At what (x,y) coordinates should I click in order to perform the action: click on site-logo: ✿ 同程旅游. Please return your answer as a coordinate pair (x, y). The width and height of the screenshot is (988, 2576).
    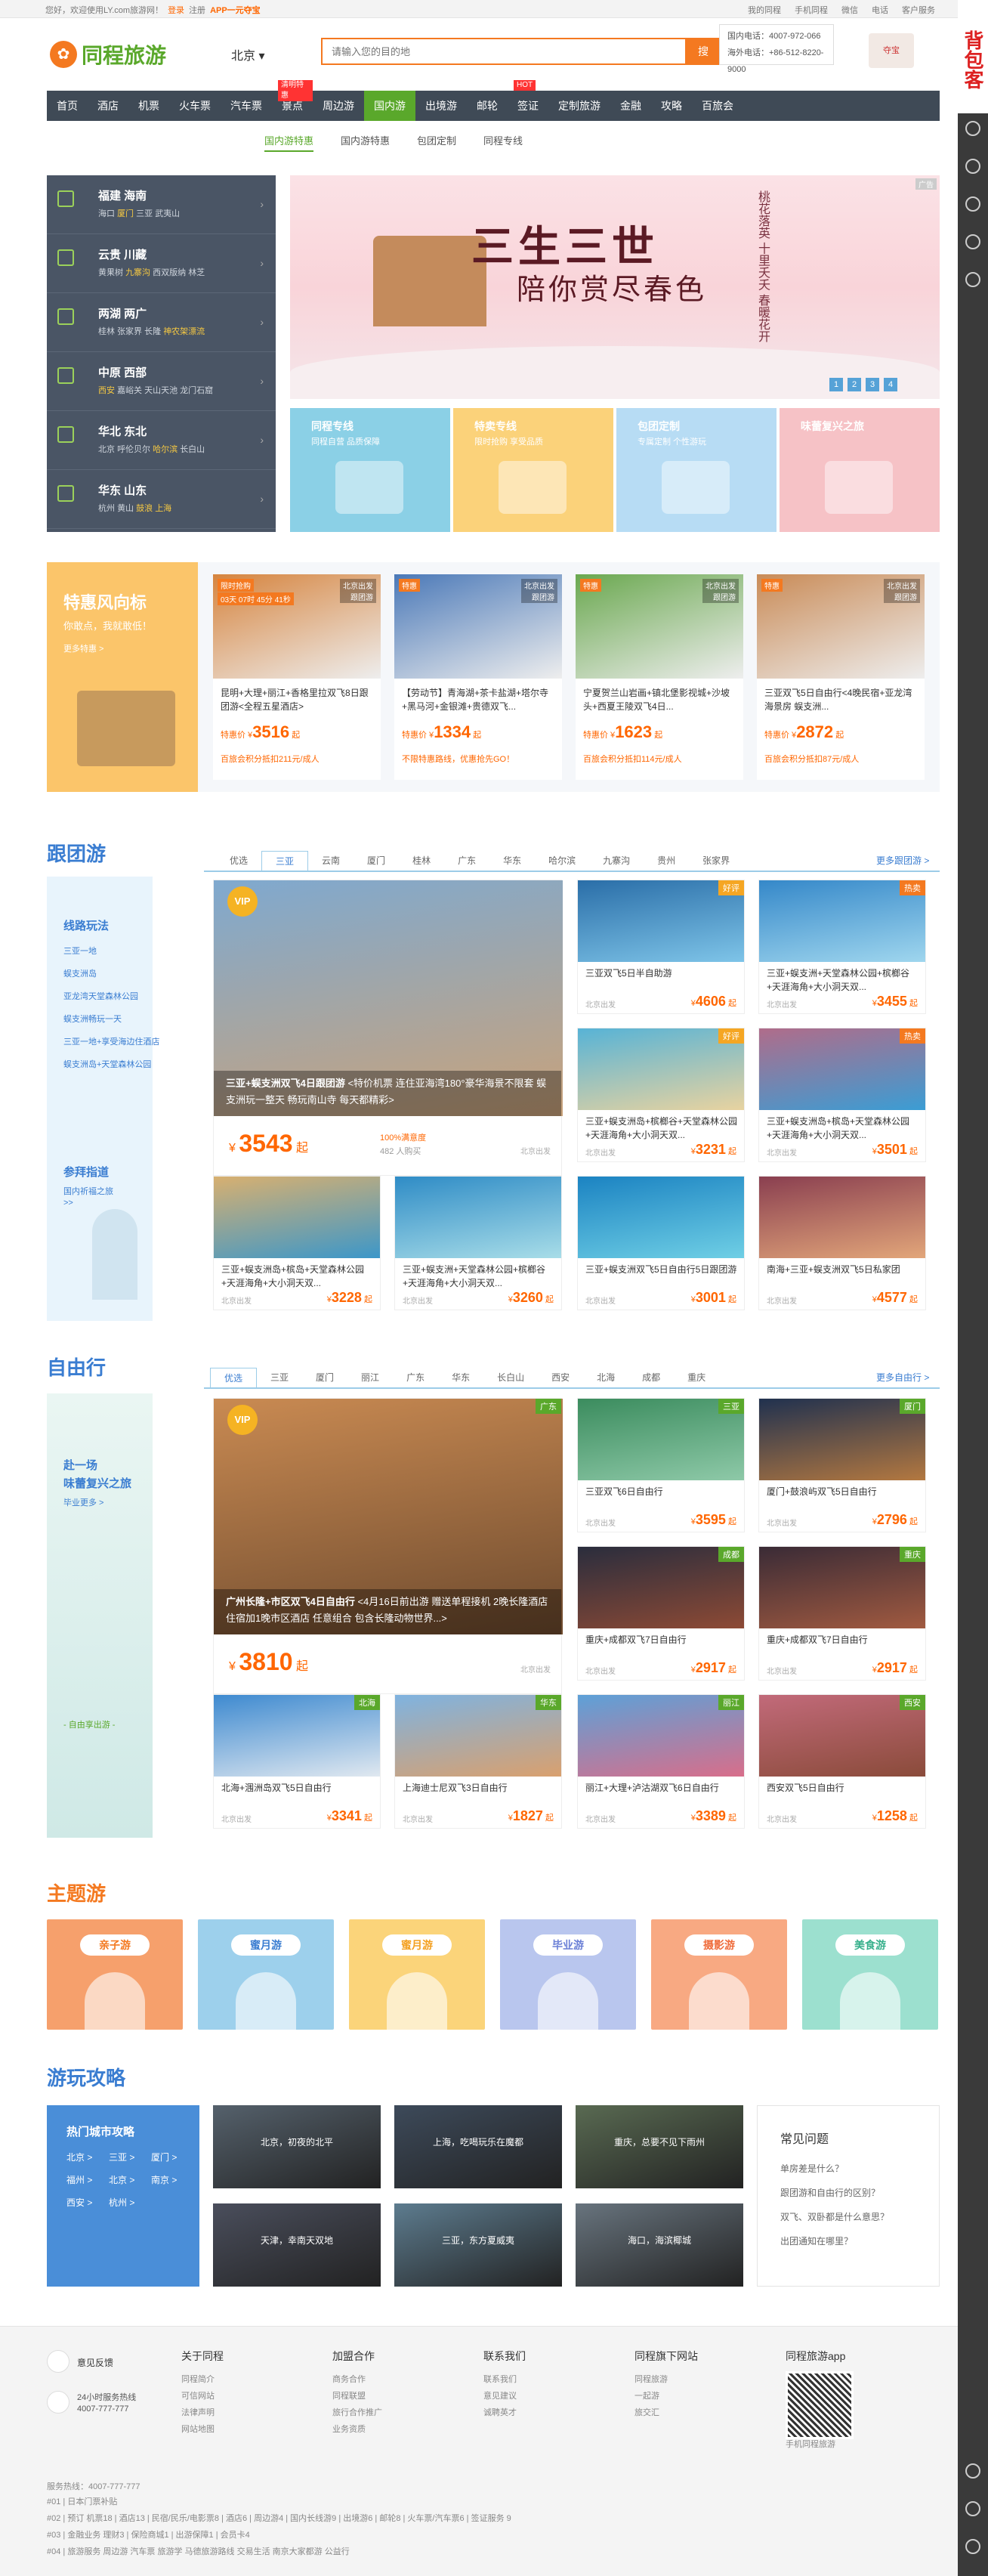
    Looking at the image, I should click on (108, 54).